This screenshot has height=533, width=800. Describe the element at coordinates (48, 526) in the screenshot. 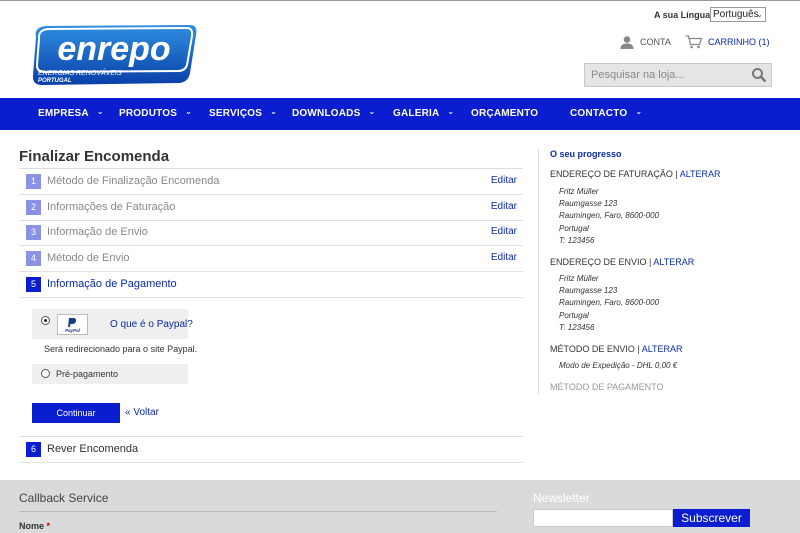

I see `required-mark: *` at that location.